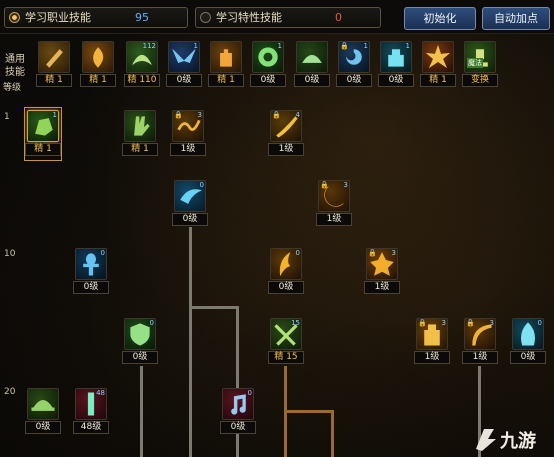  I want to click on common-skill-9: 1 0级, so click(396, 65).